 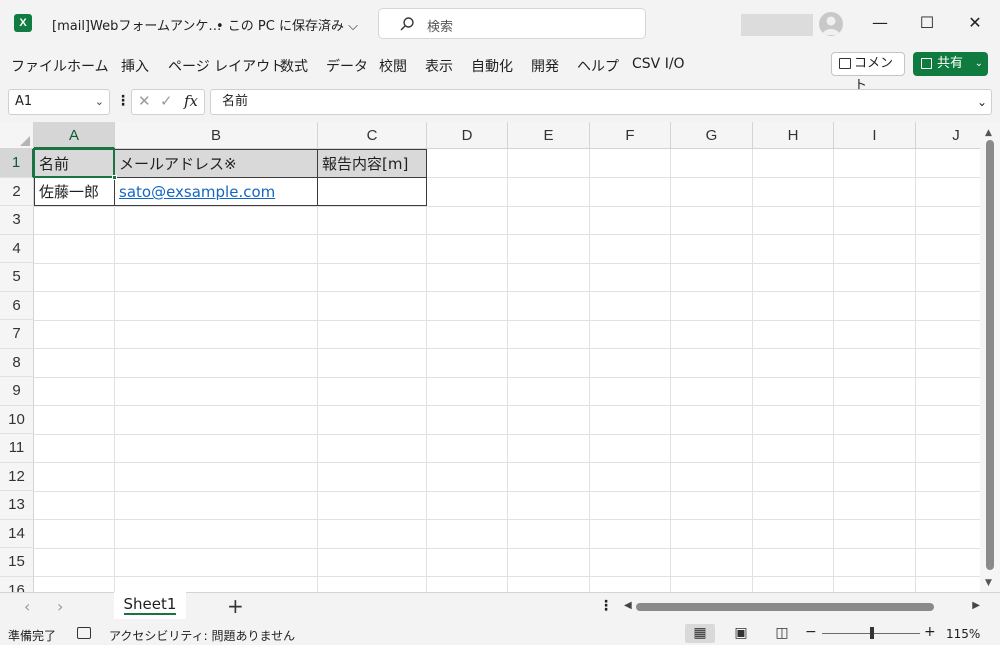 What do you see at coordinates (17, 305) in the screenshot?
I see `row-header-6: 6` at bounding box center [17, 305].